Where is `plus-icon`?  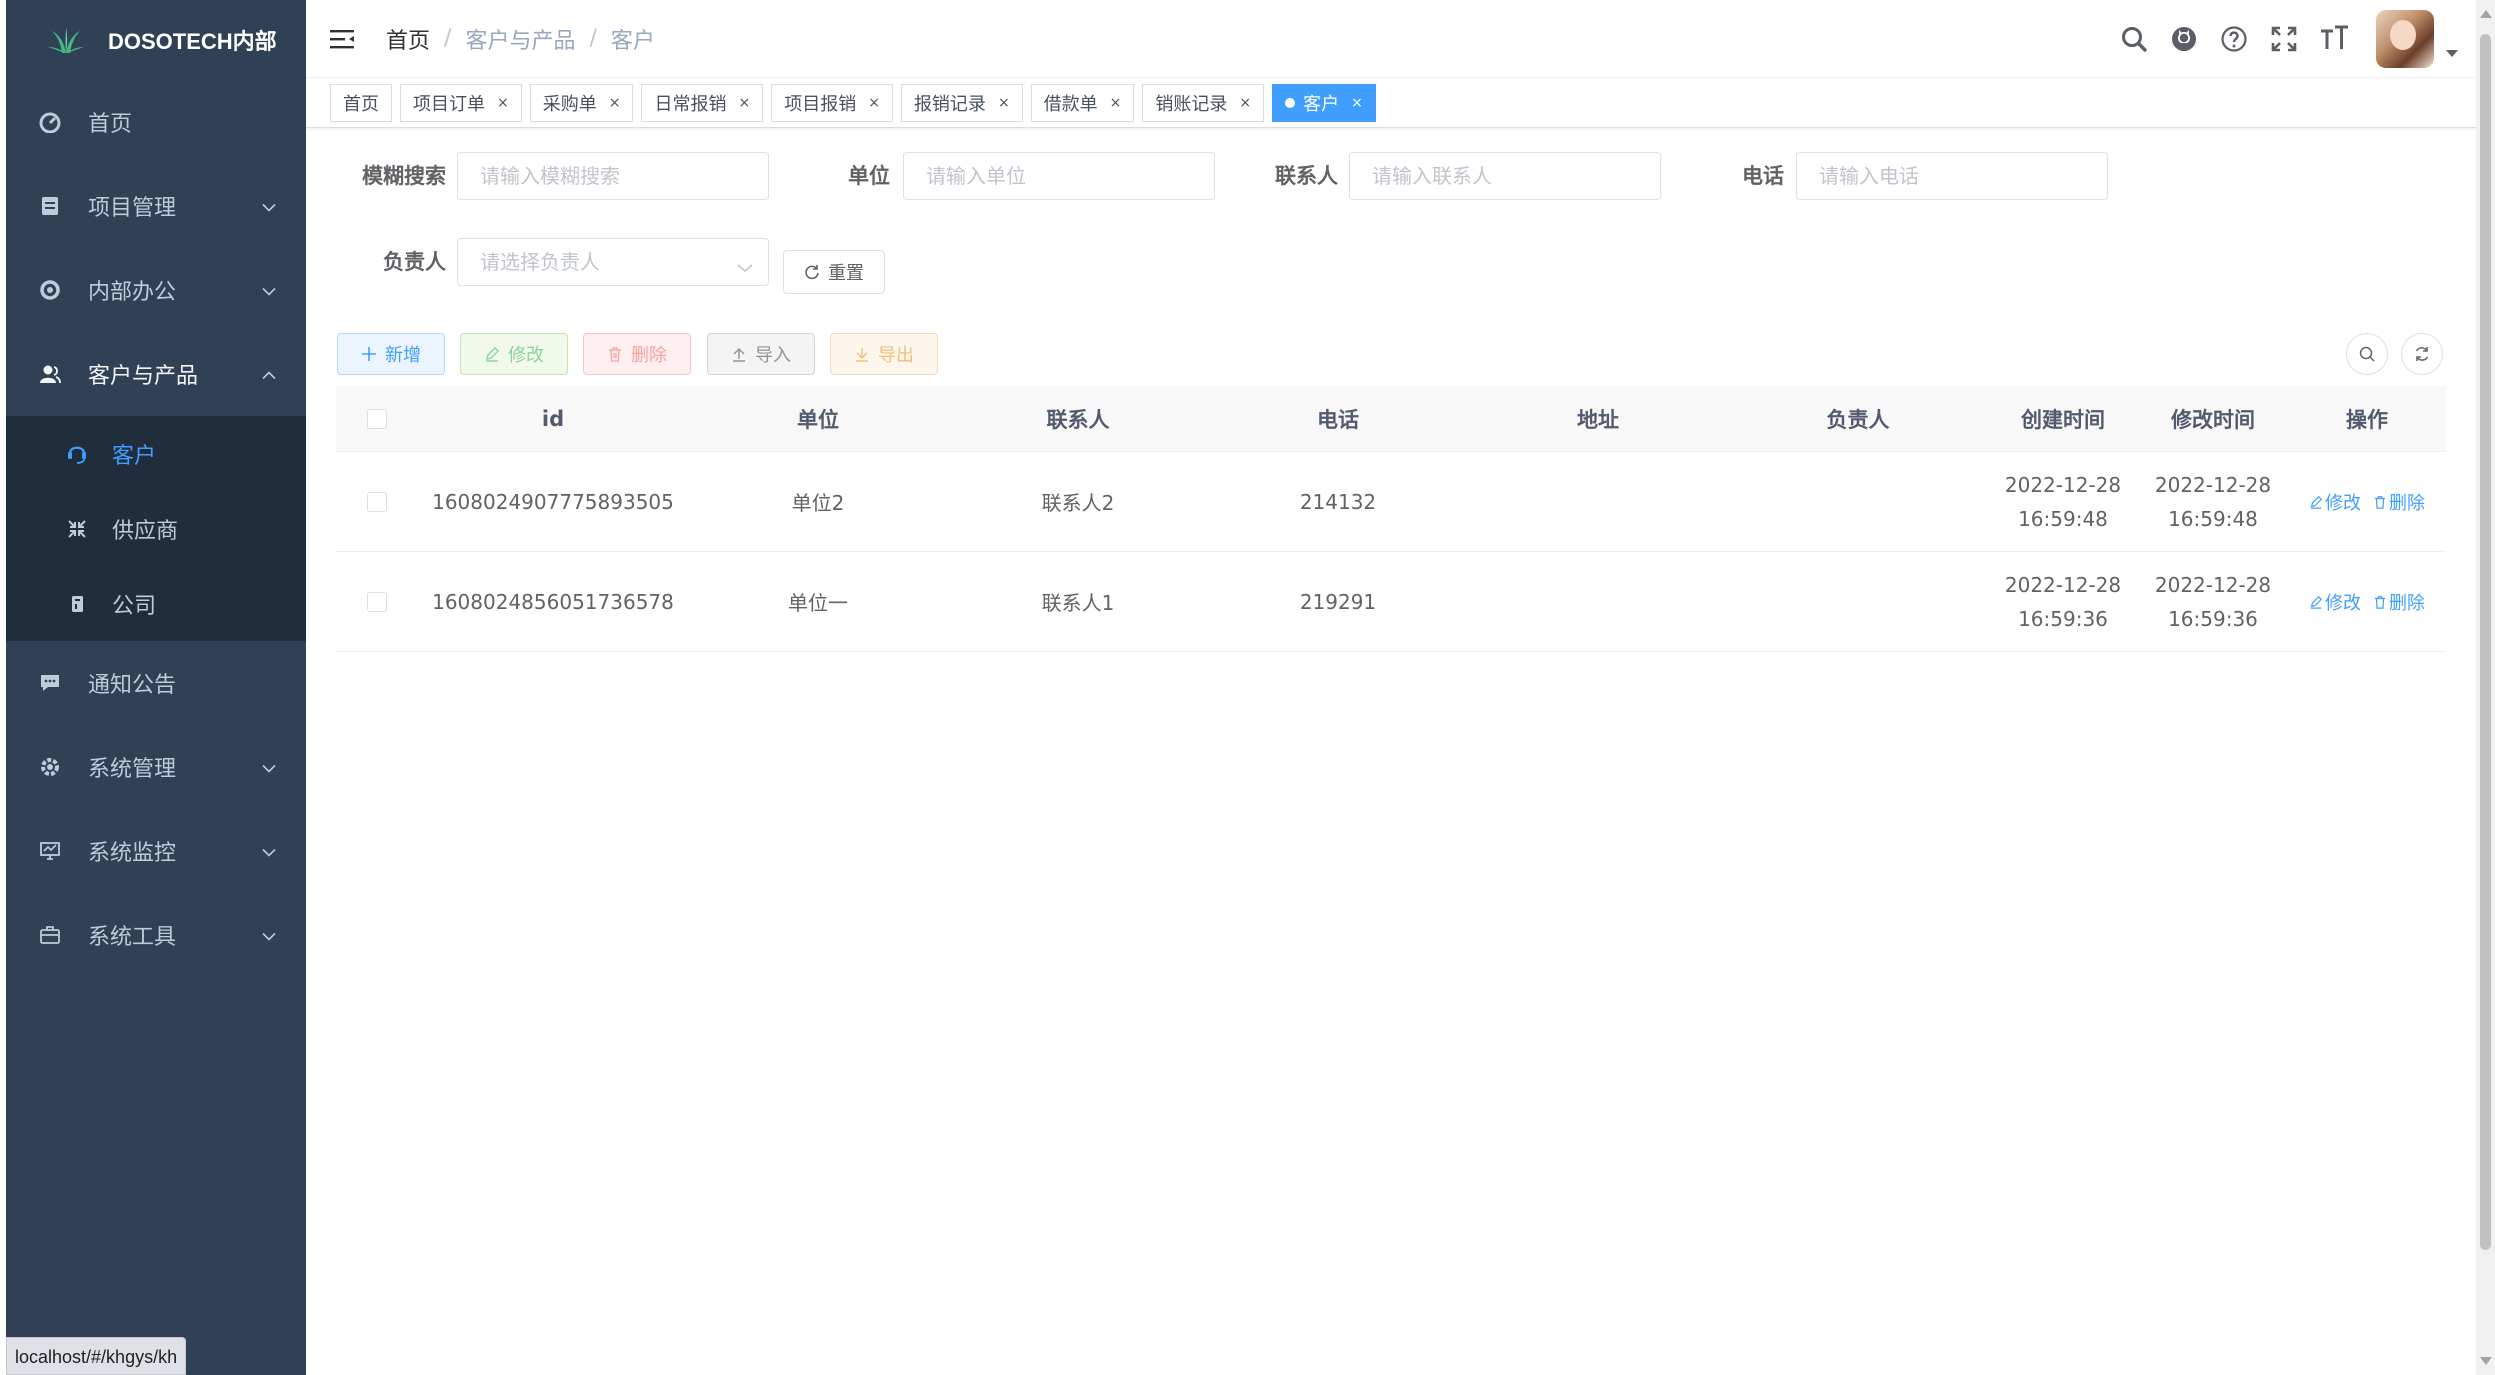 plus-icon is located at coordinates (369, 354).